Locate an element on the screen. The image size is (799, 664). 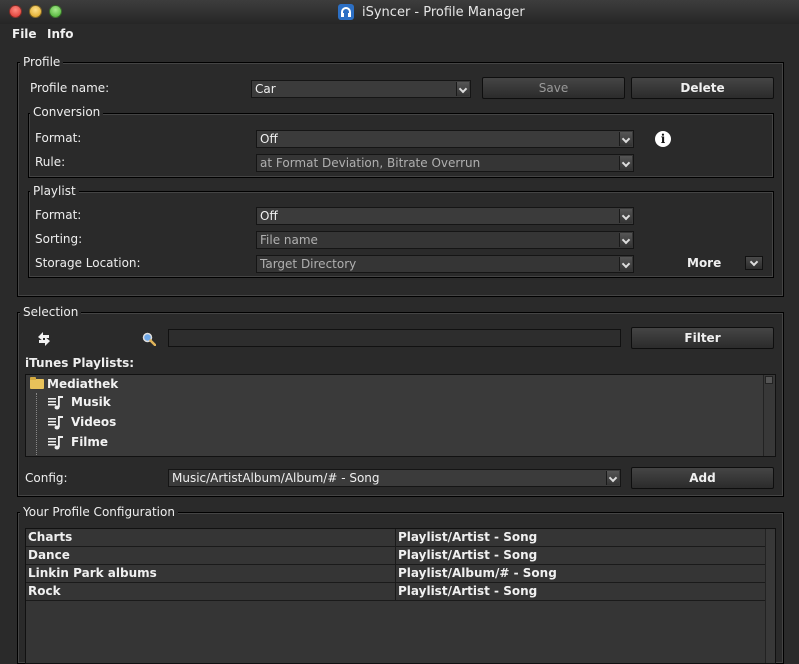
delete-button: Delete is located at coordinates (702, 88).